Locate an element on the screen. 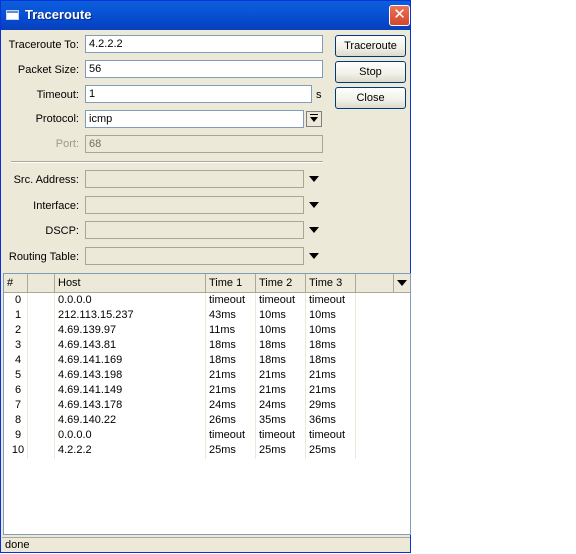  column-header-time1: Time 1 is located at coordinates (231, 283).